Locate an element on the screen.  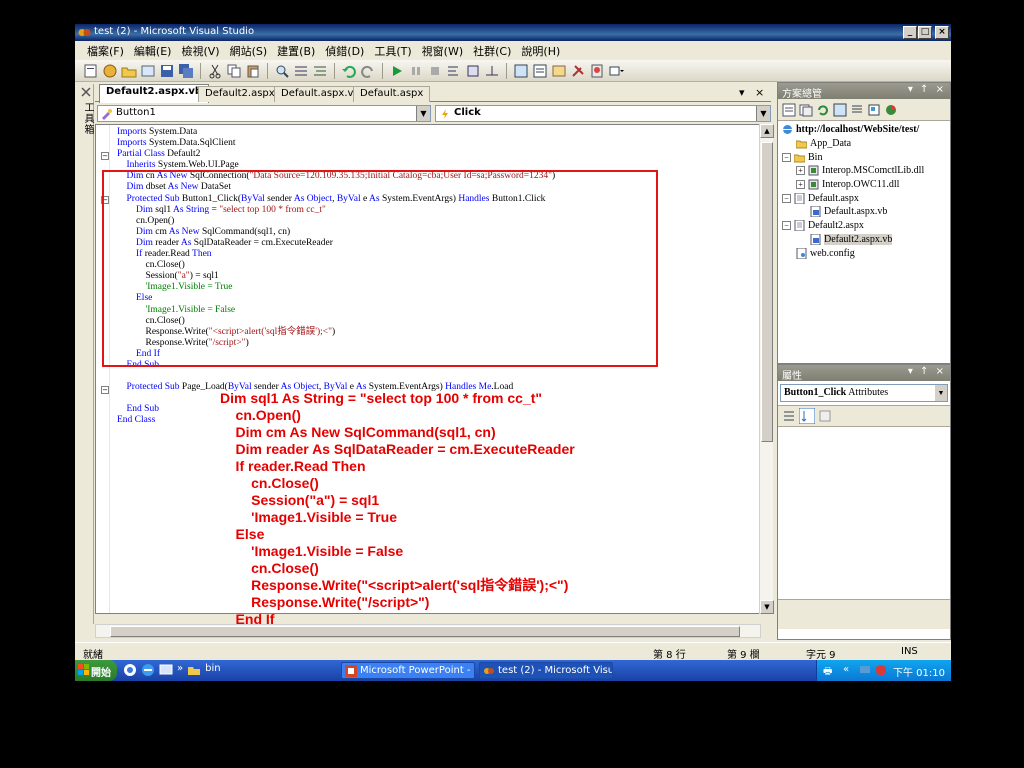
menu-debug: 偵錯(D) is located at coordinates (344, 51).